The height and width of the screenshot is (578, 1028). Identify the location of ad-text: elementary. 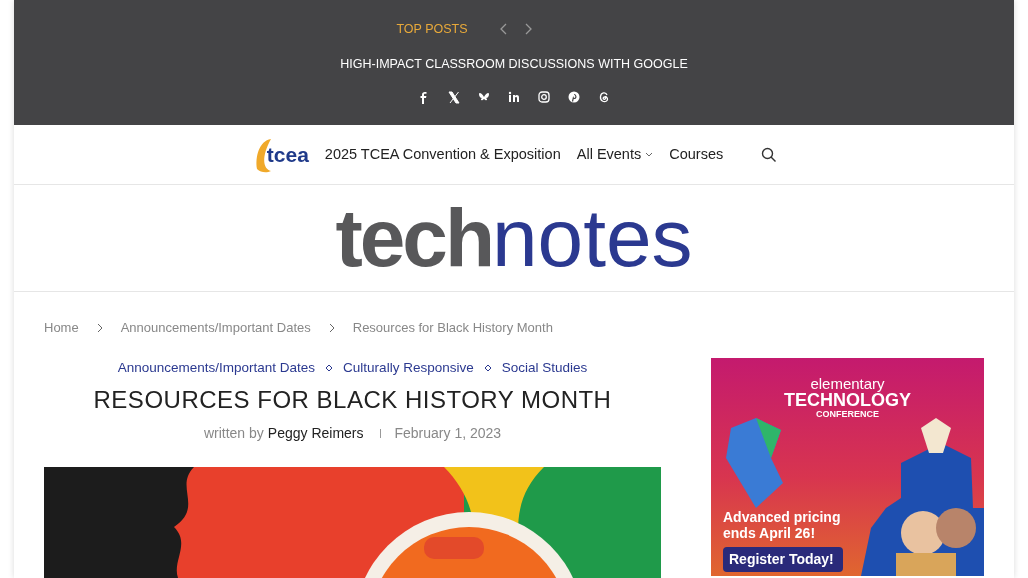
(847, 383).